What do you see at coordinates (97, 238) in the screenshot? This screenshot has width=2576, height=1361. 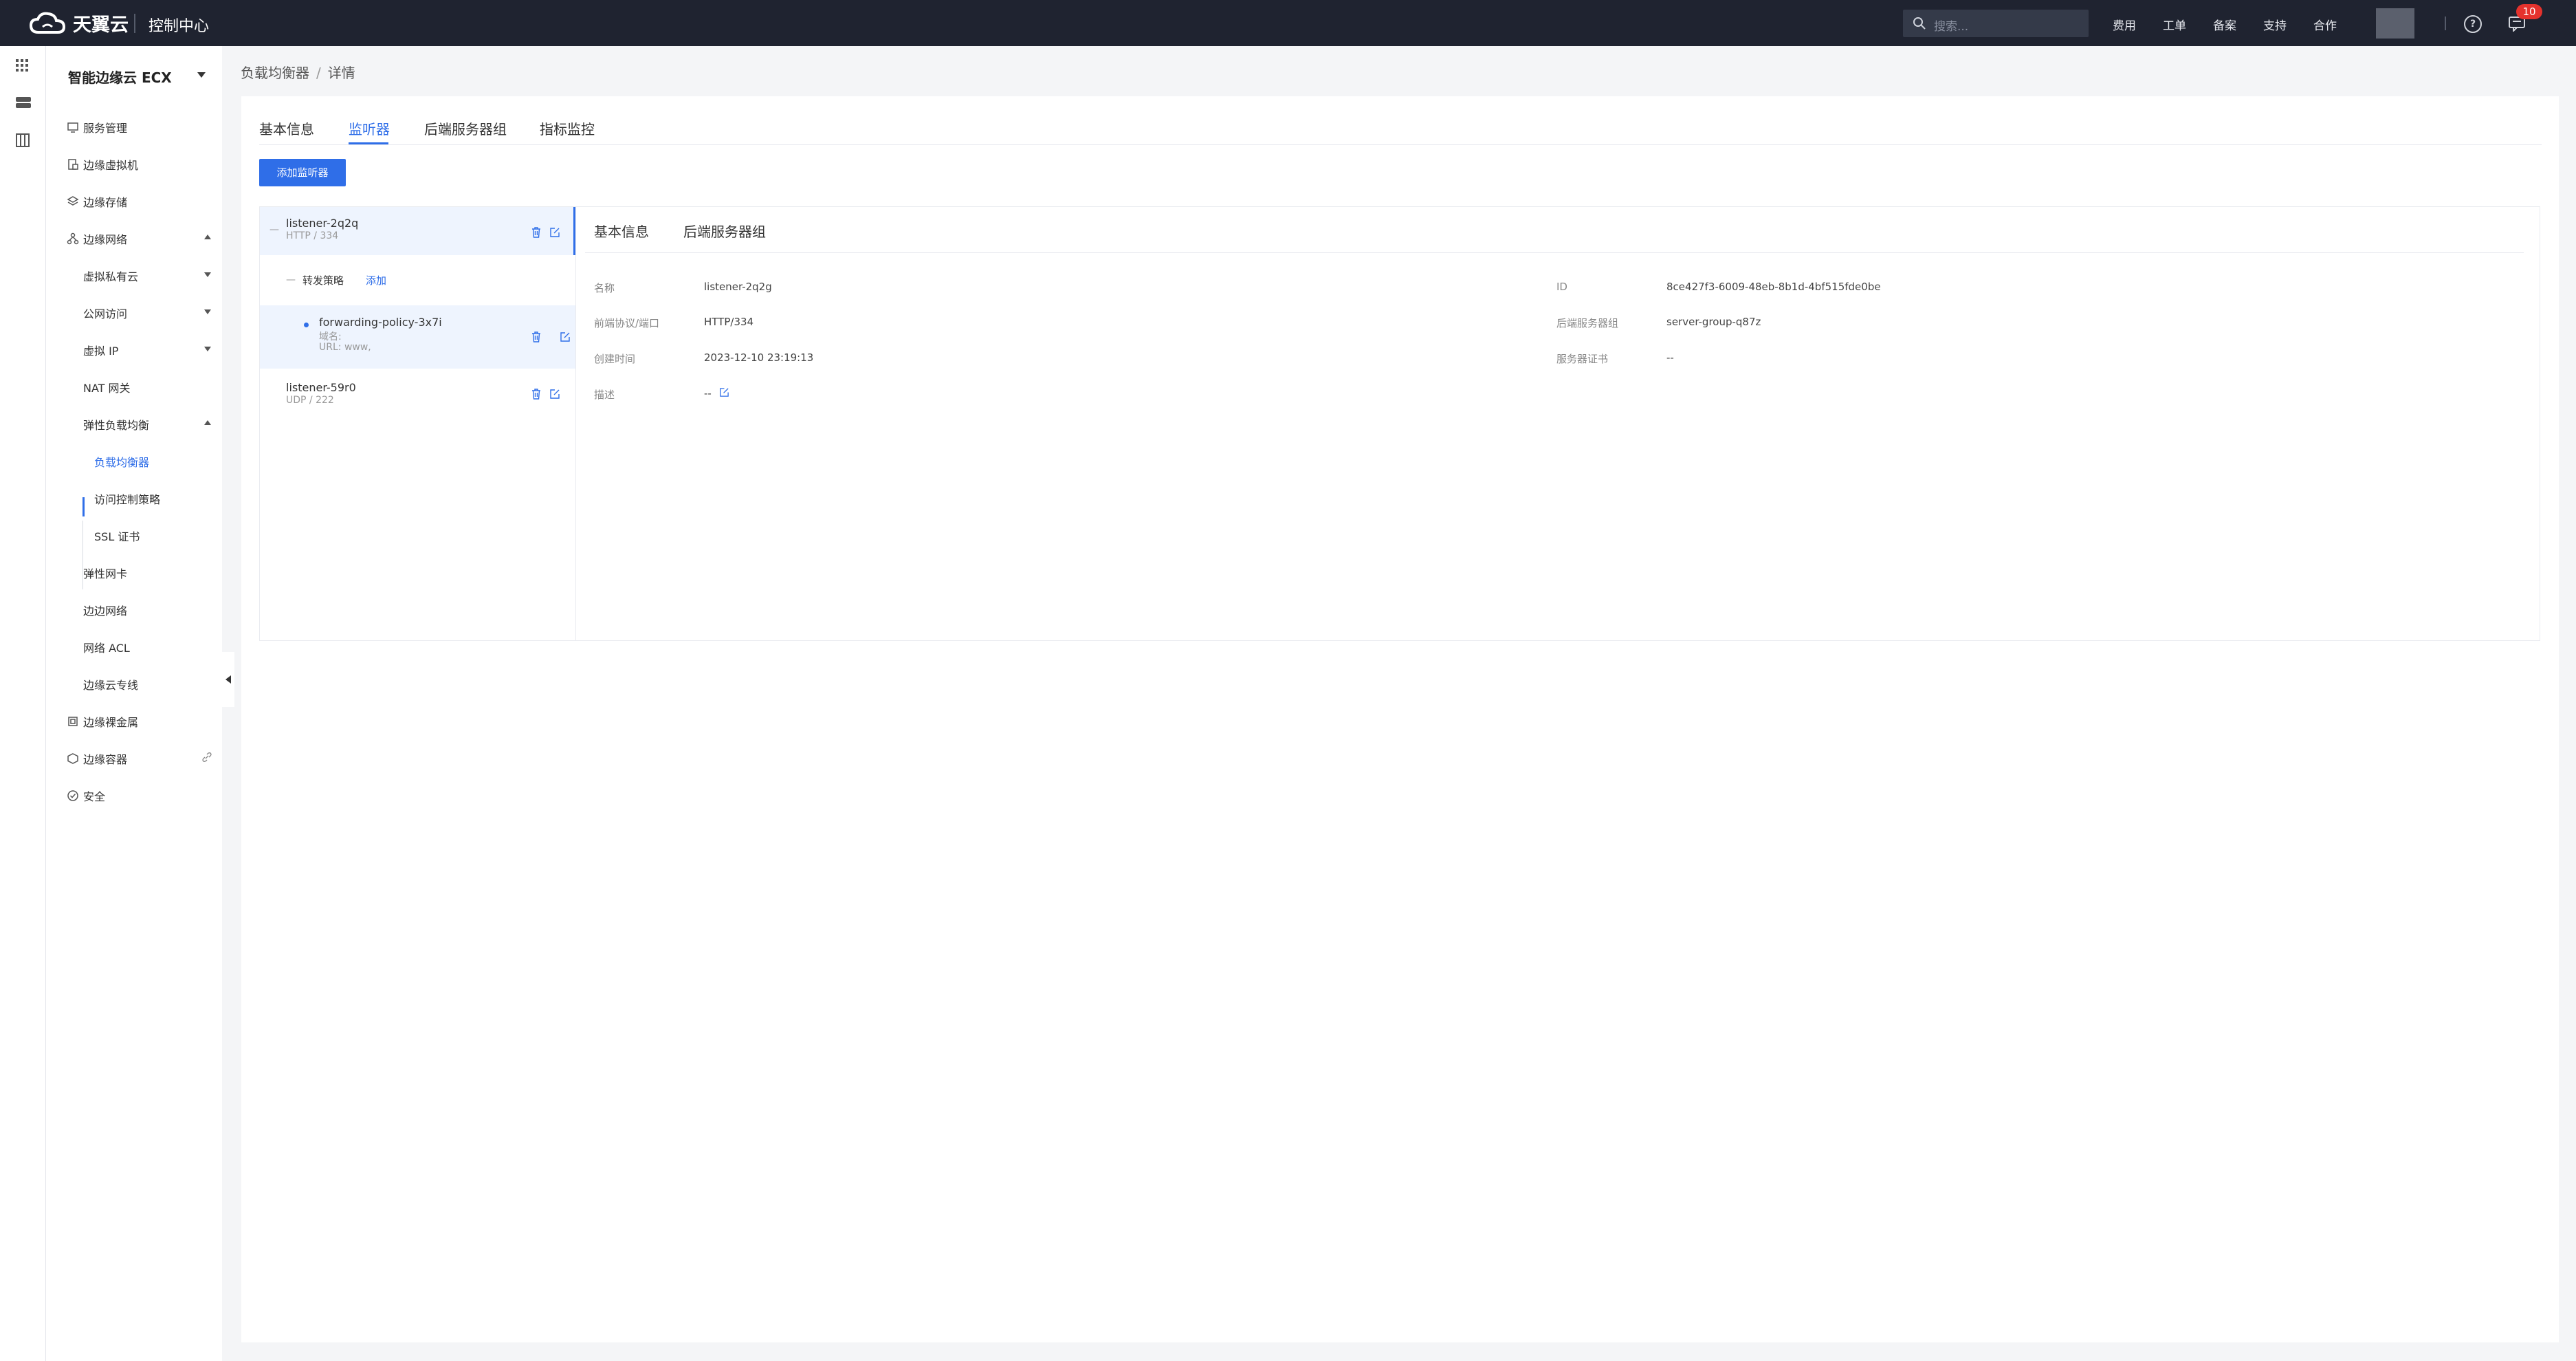 I see `sidebar-item-network: 边缘网络` at bounding box center [97, 238].